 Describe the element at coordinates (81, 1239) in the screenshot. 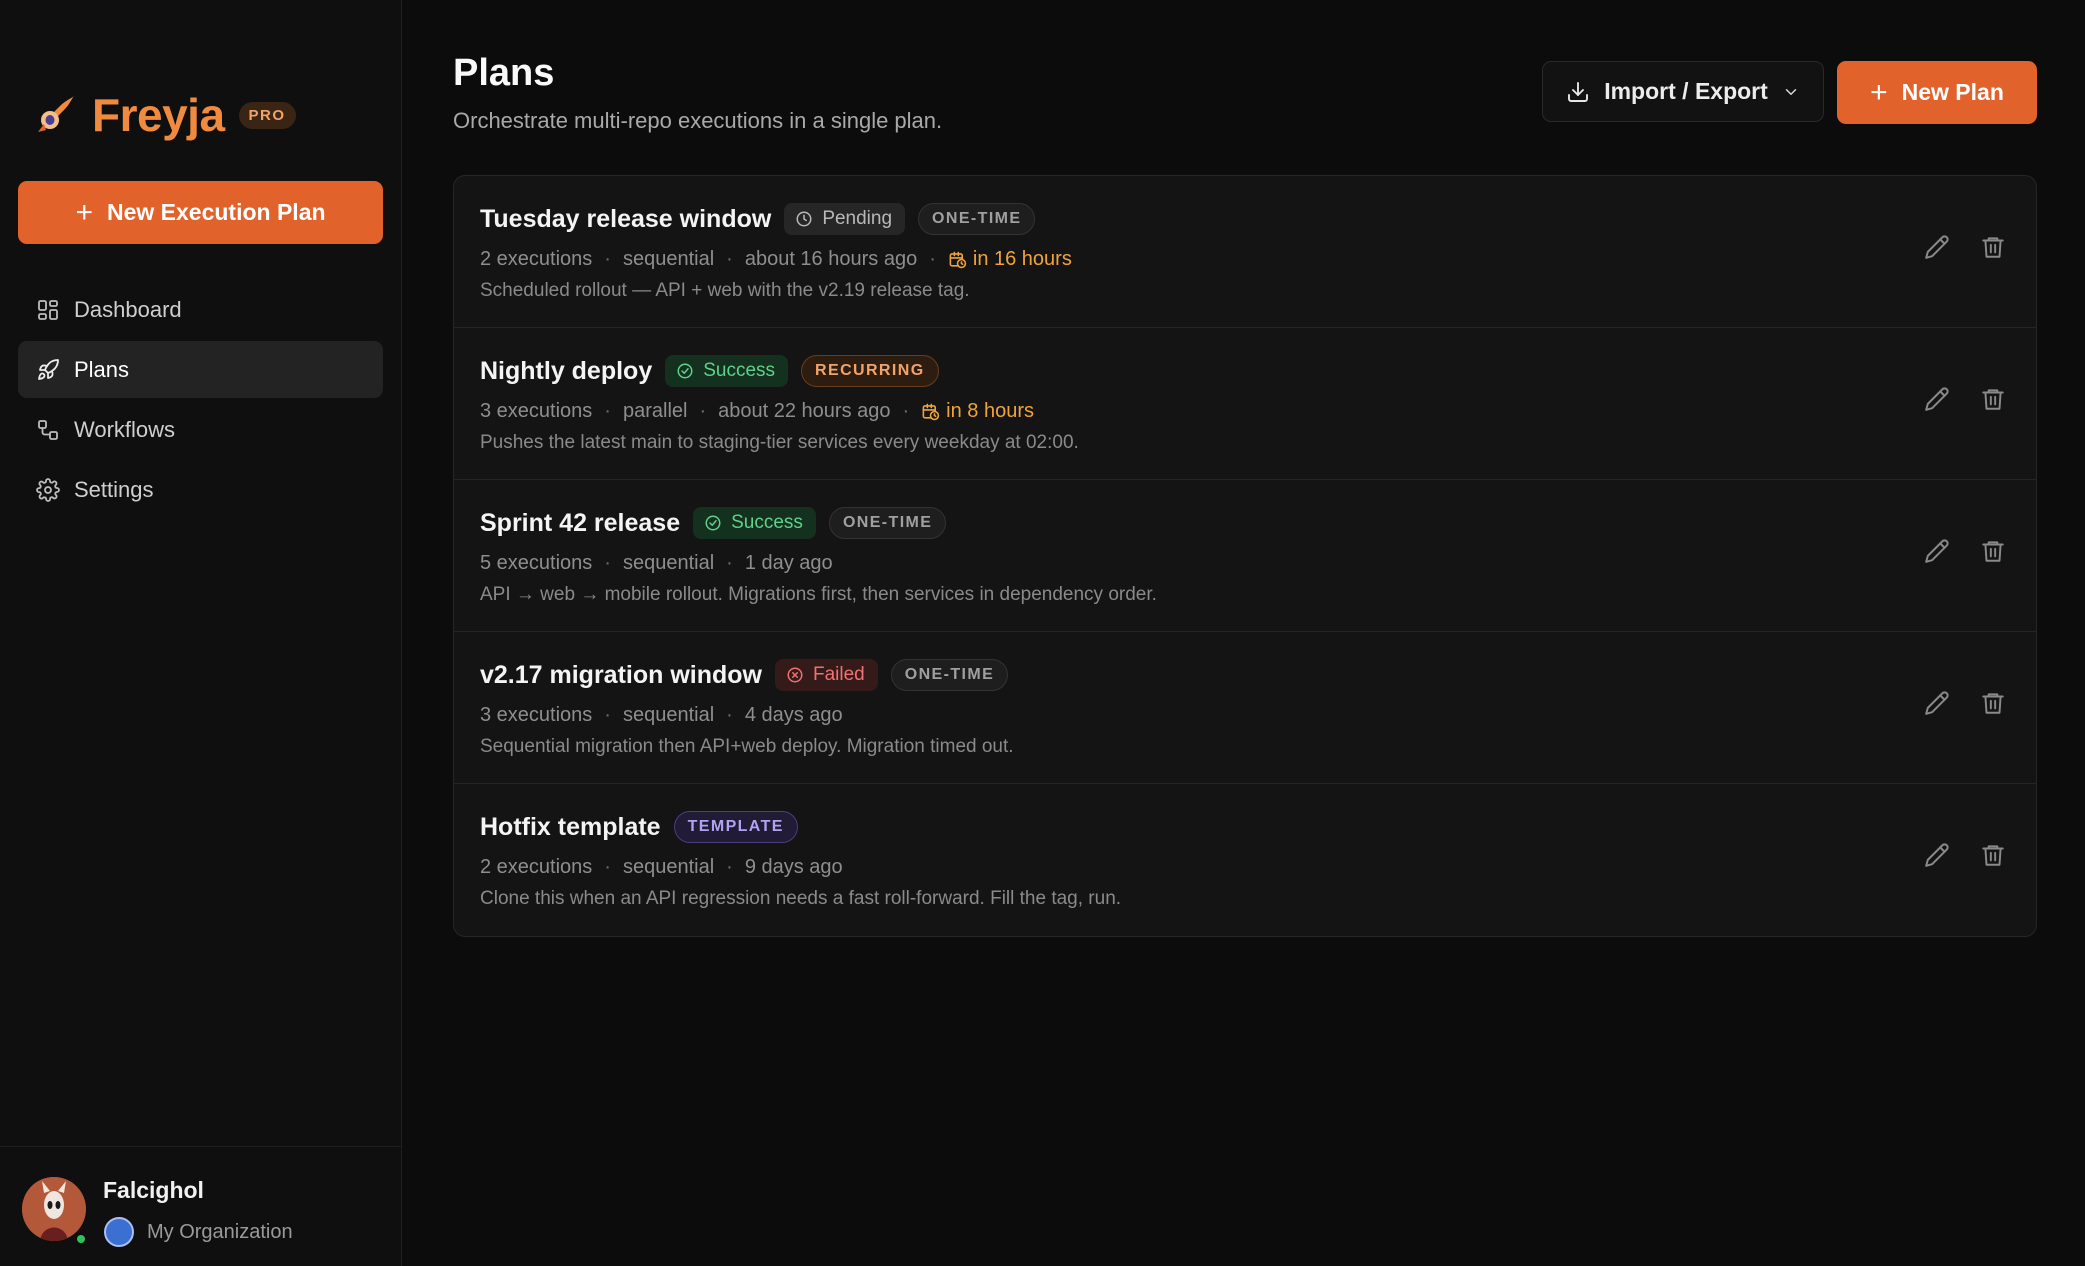

I see `online-status-indicator` at that location.